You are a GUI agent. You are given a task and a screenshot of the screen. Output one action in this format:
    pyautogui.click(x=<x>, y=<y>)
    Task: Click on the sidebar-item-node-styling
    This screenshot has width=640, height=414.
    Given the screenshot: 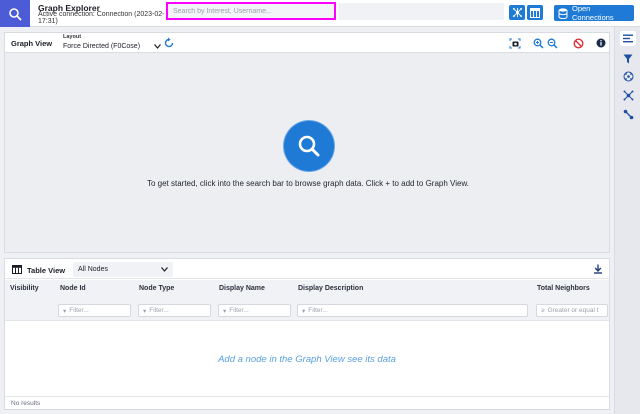 What is the action you would take?
    pyautogui.click(x=628, y=95)
    